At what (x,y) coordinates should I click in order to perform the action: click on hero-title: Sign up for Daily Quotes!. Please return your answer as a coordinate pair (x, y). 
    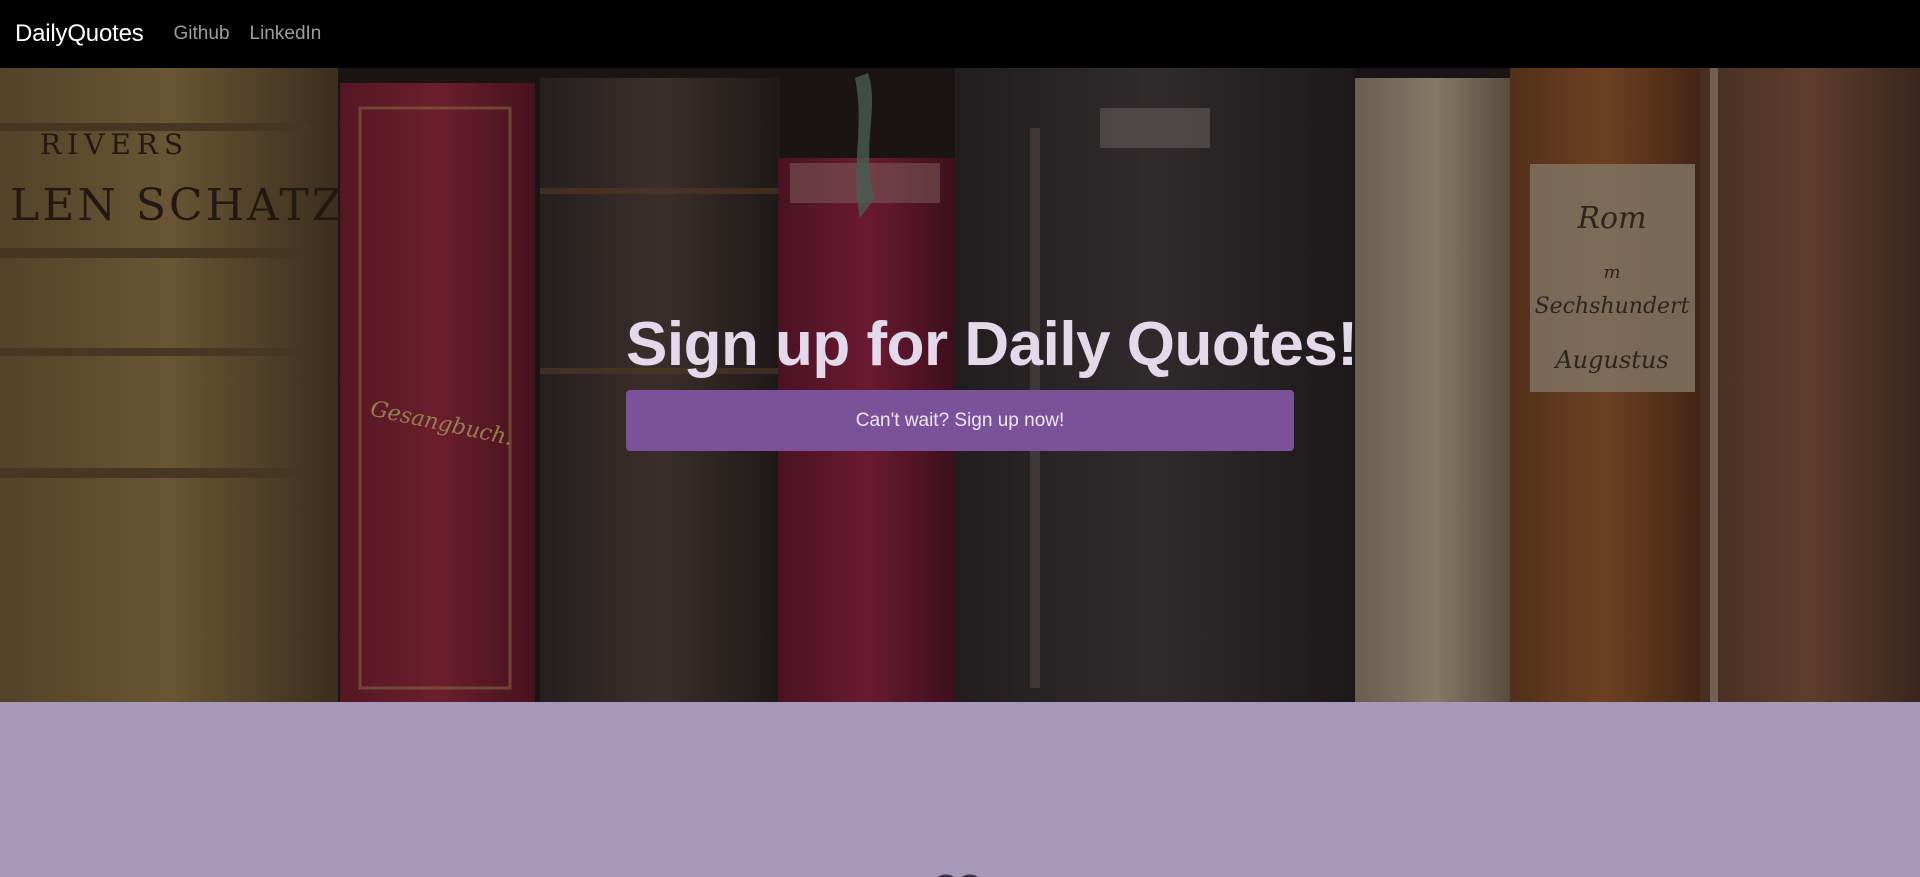
    Looking at the image, I should click on (992, 344).